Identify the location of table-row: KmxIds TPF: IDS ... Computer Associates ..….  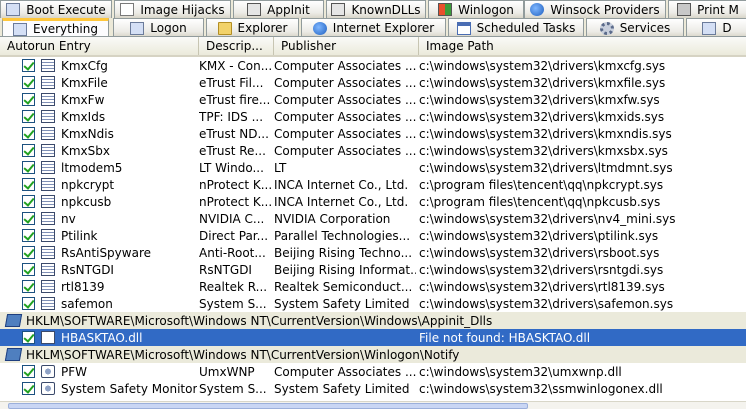
(373, 116).